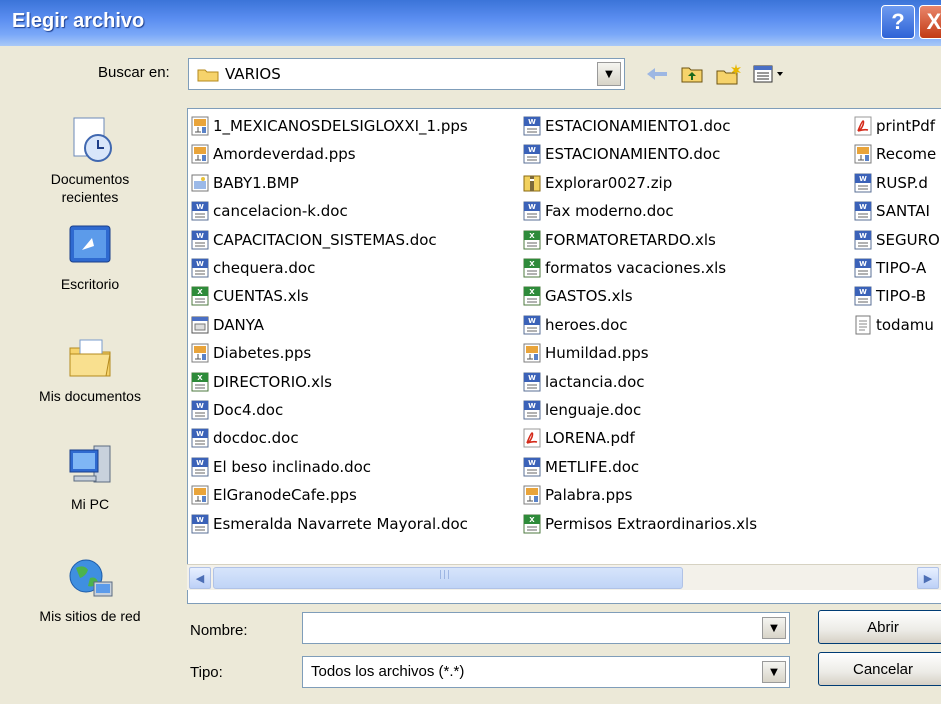  Describe the element at coordinates (200, 325) in the screenshot. I see `generic-file-icon` at that location.